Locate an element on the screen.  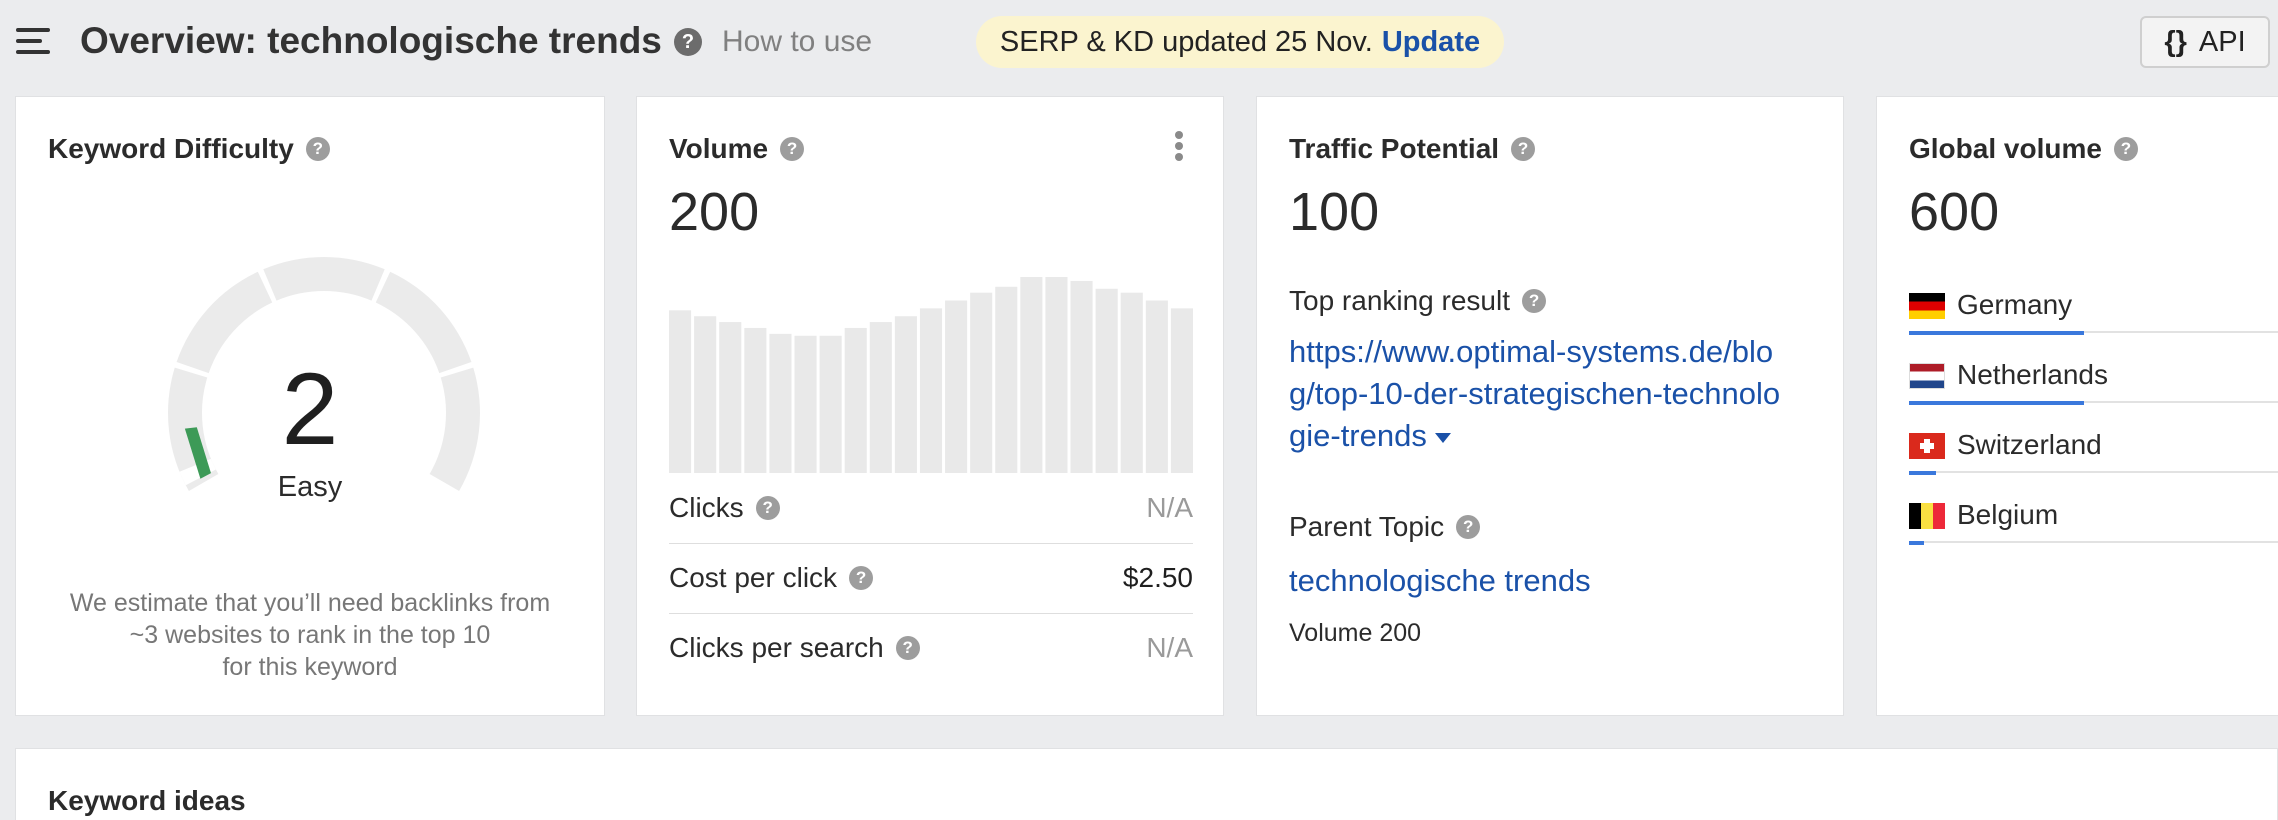
api-button: {} API is located at coordinates (2205, 42).